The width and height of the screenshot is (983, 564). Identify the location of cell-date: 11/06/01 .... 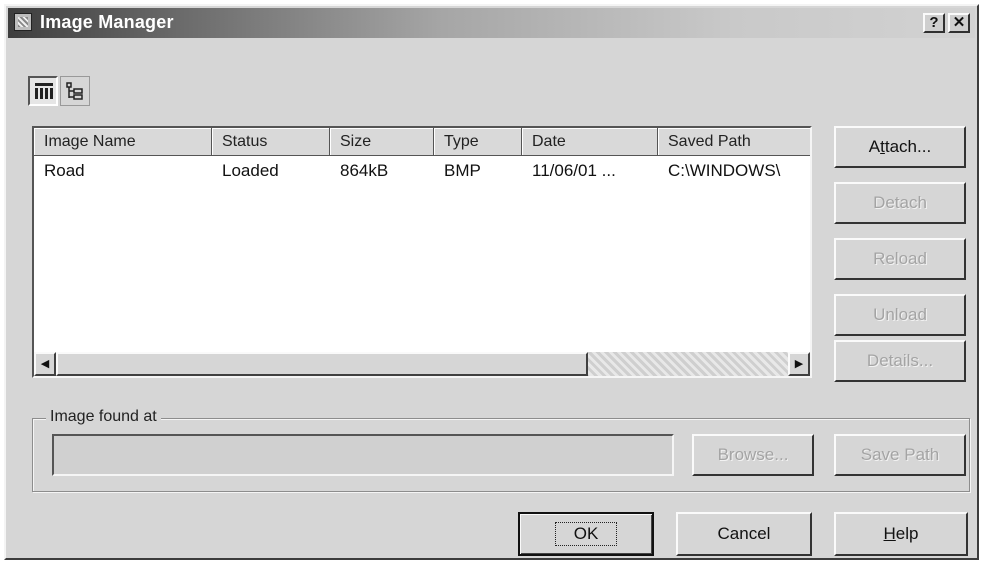
(574, 170).